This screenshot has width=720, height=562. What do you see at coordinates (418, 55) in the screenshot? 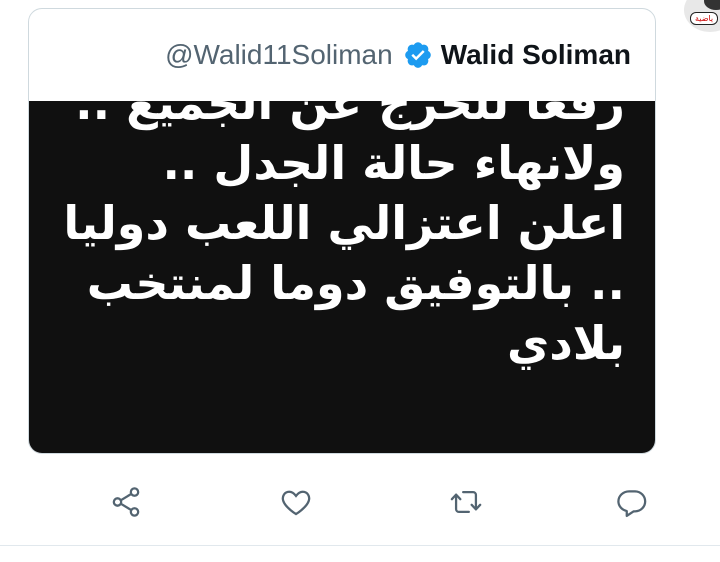
I see `verified-badge-icon` at bounding box center [418, 55].